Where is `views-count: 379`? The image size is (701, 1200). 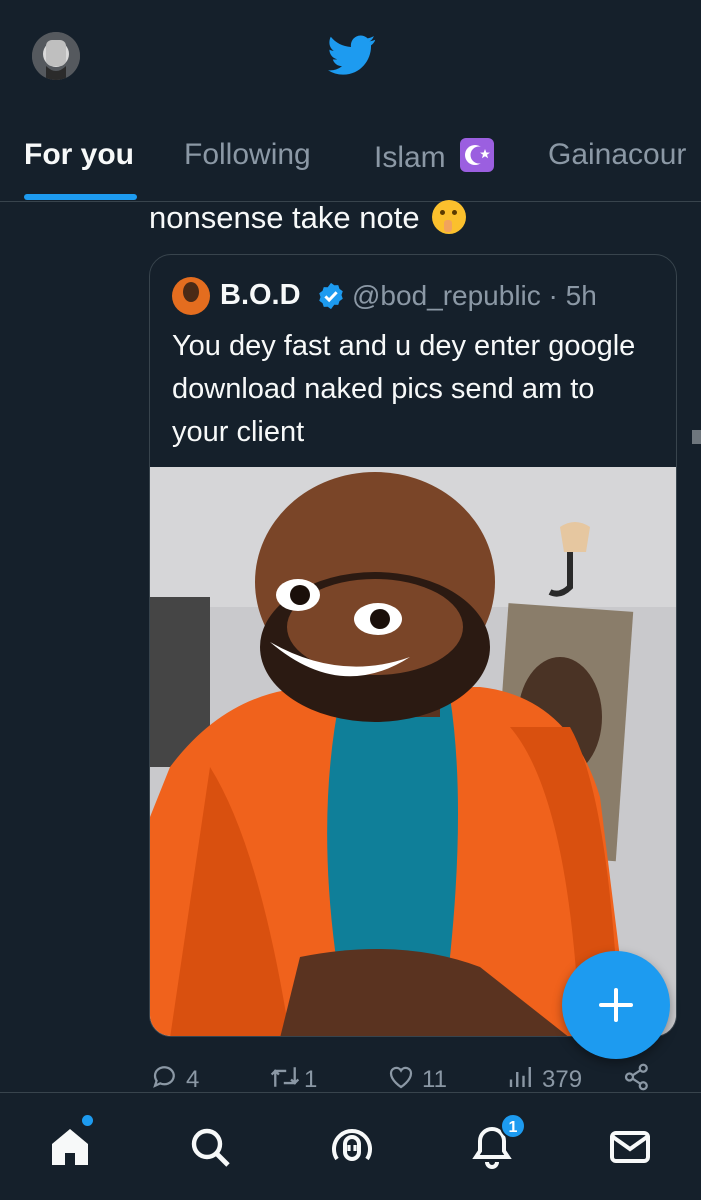
views-count: 379 is located at coordinates (562, 1079).